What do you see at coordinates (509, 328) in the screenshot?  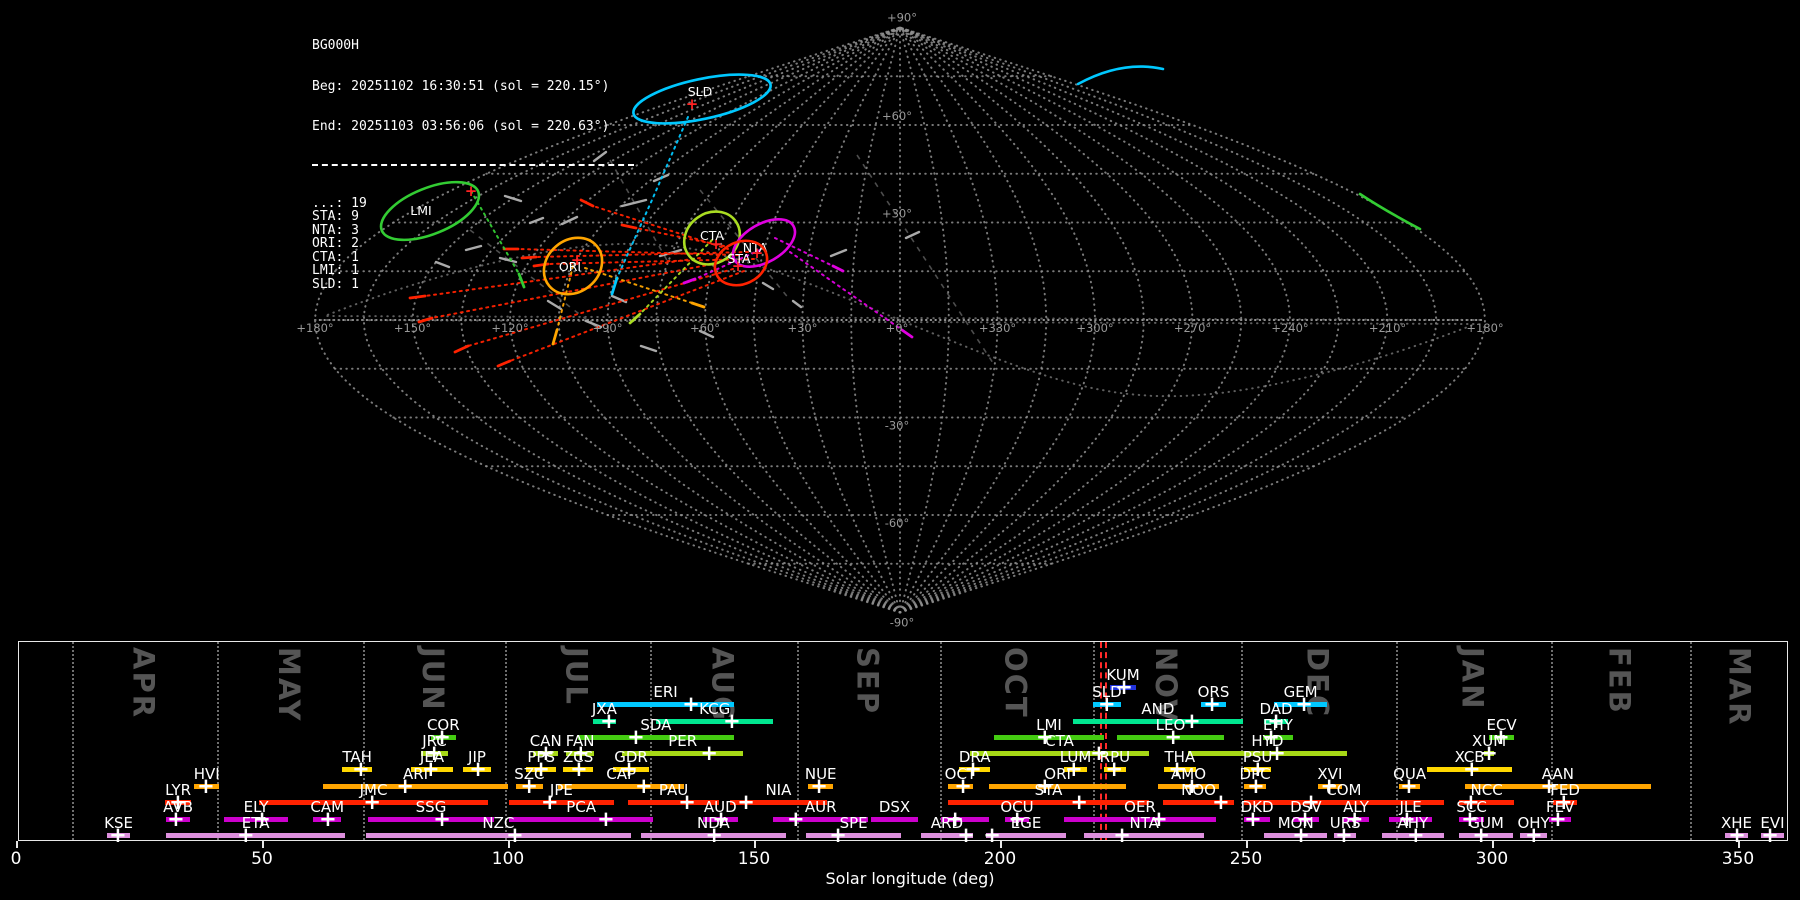 I see `lon-label: +120°` at bounding box center [509, 328].